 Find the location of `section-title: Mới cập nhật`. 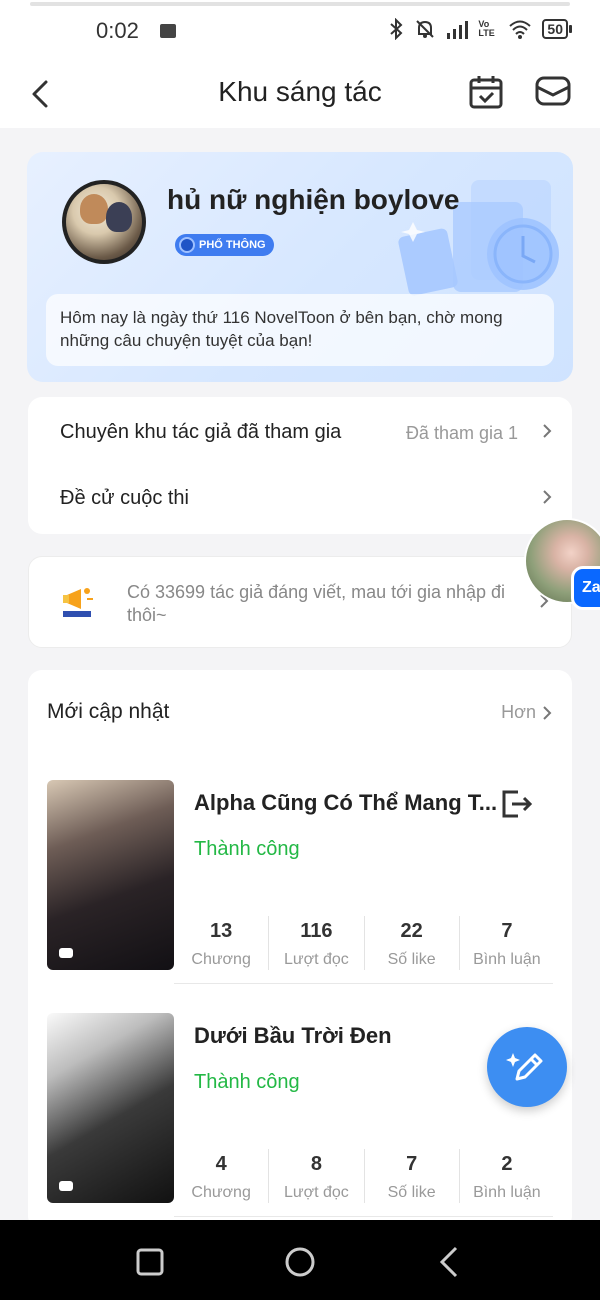

section-title: Mới cập nhật is located at coordinates (108, 711).